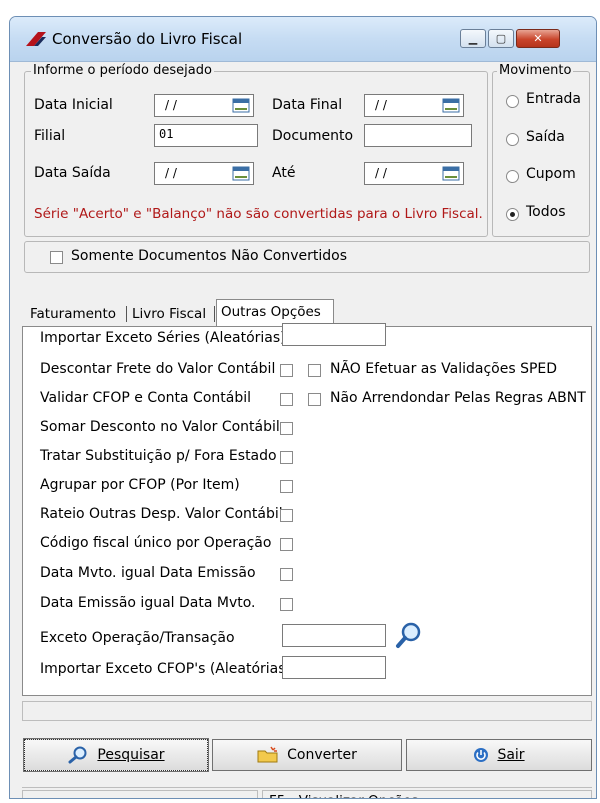  Describe the element at coordinates (313, 136) in the screenshot. I see `documento-label: Documento` at that location.